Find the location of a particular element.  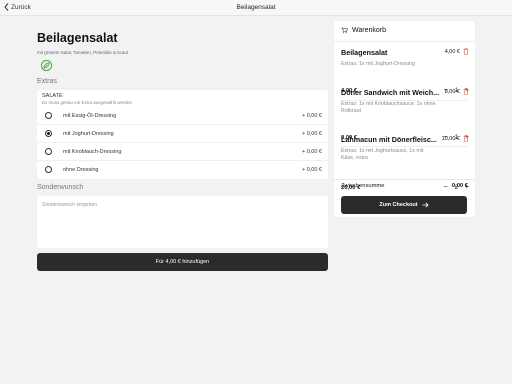

vegetarian-icon is located at coordinates (46, 65).